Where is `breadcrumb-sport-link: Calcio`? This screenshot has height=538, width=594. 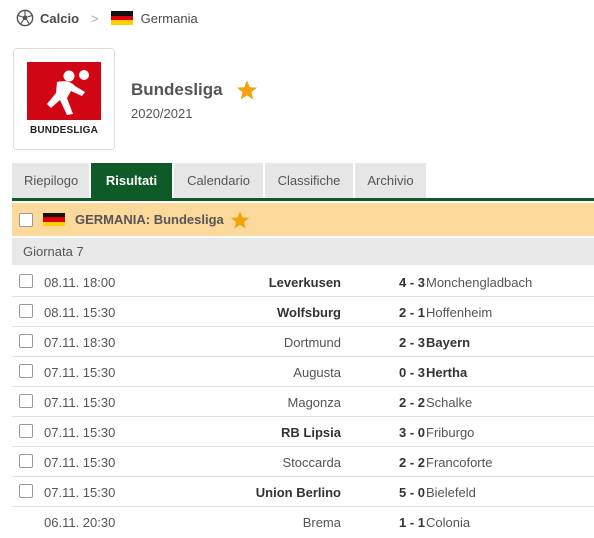
breadcrumb-sport-link: Calcio is located at coordinates (59, 18).